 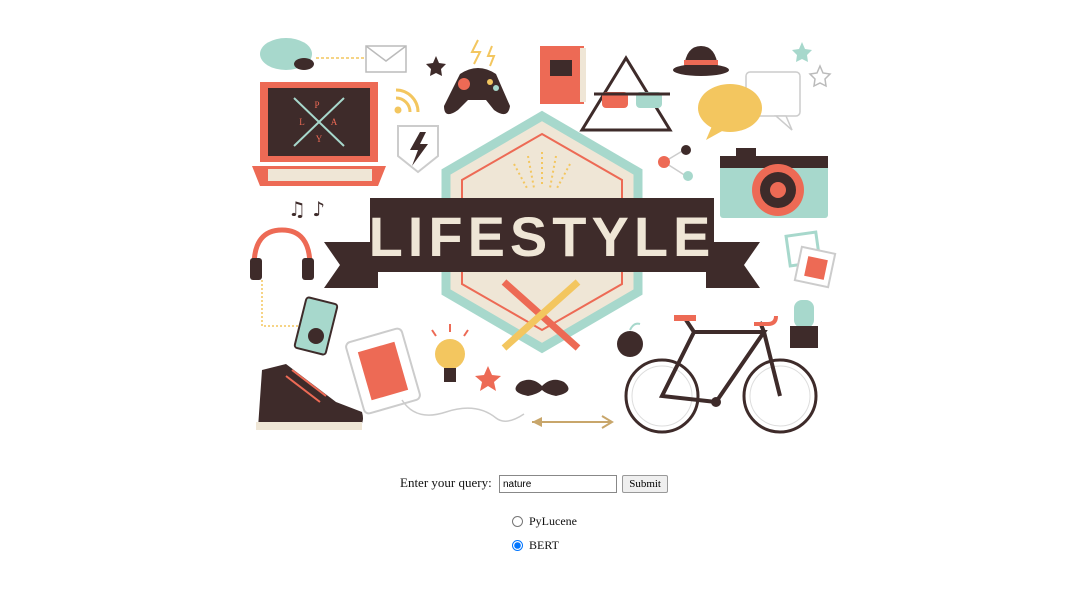 I want to click on query-input, so click(x=557, y=484).